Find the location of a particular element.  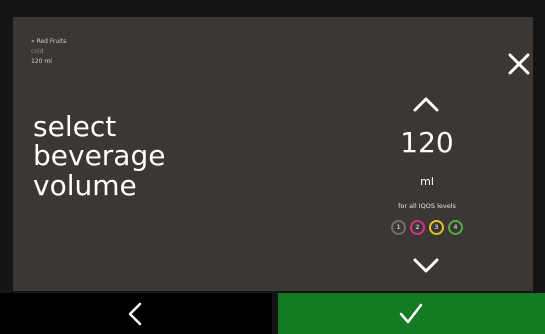

back-button is located at coordinates (136, 313).